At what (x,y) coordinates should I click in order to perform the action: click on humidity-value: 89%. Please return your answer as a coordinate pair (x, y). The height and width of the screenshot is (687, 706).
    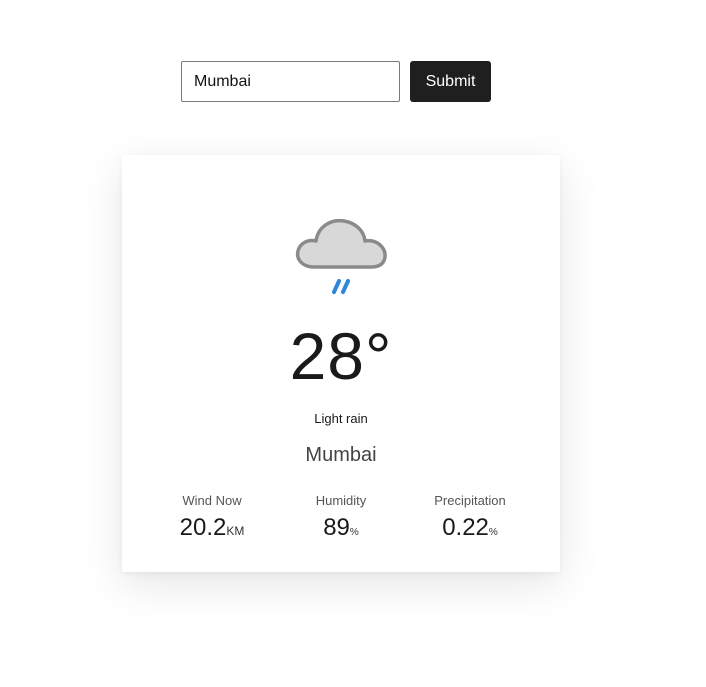
    Looking at the image, I should click on (341, 528).